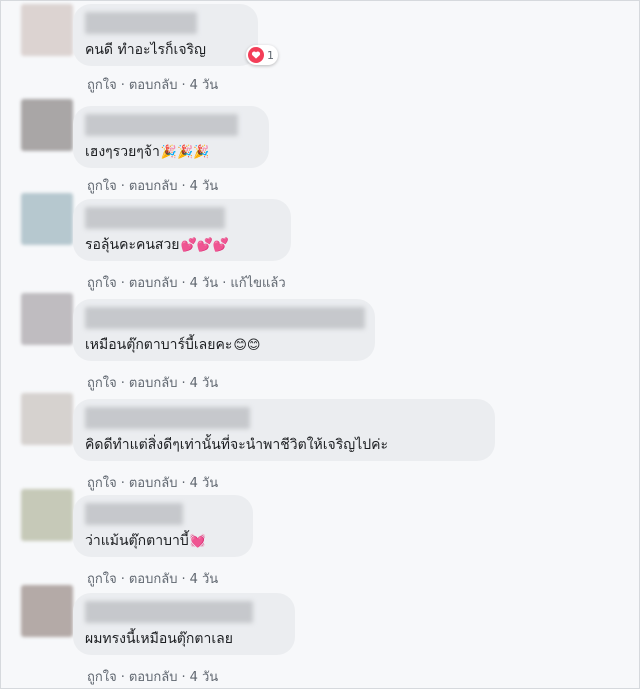 The image size is (640, 689). Describe the element at coordinates (173, 345) in the screenshot. I see `comment-text: เหมือนตุ๊กตาบาร์บี้เลยคะ😊😊` at that location.